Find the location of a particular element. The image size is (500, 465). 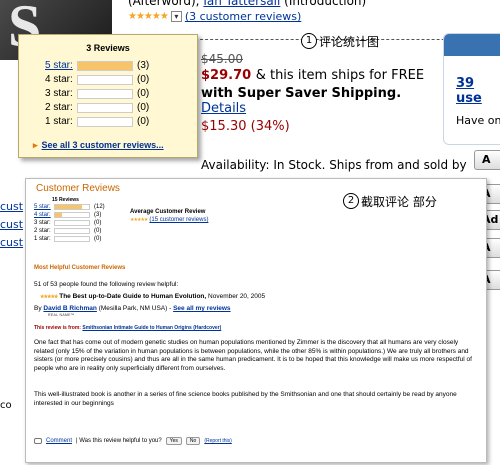

popup-row-count: (3) is located at coordinates (143, 65).